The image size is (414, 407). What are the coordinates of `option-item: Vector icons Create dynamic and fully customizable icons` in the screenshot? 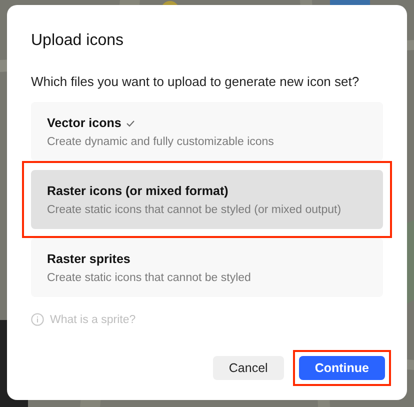 It's located at (207, 131).